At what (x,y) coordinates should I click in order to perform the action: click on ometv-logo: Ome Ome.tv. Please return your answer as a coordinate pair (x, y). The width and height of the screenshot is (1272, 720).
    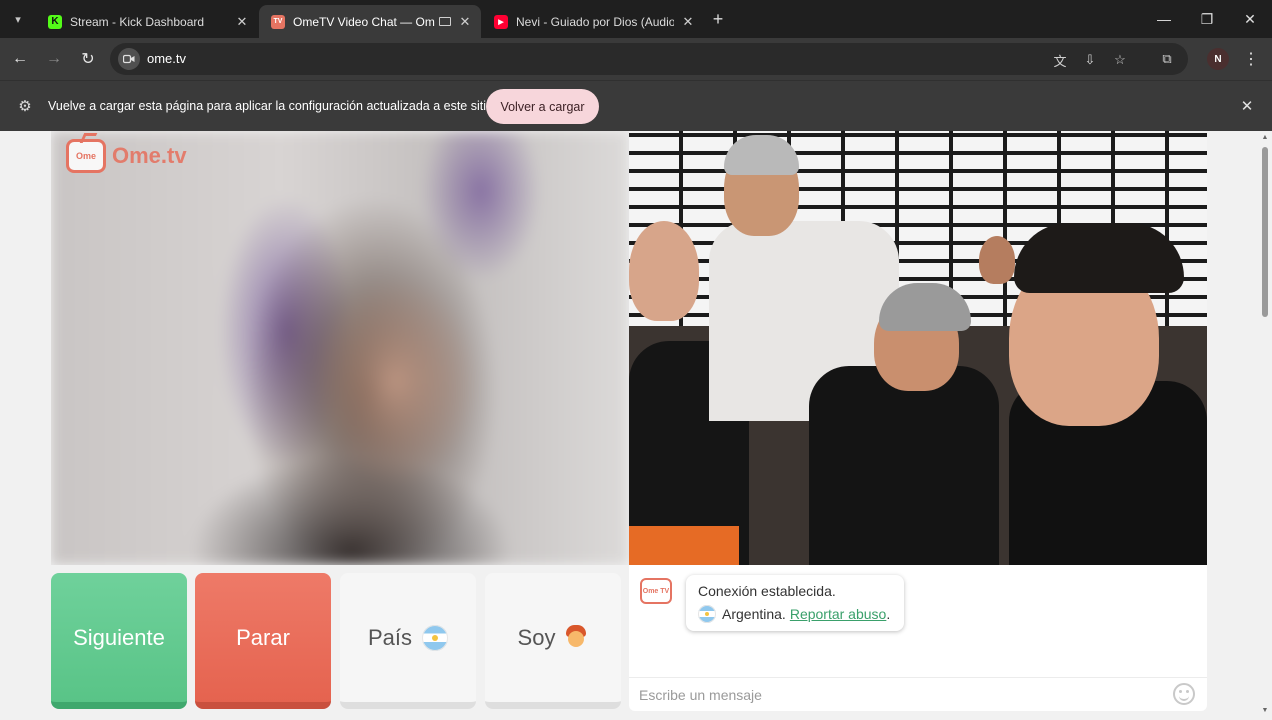
    Looking at the image, I should click on (126, 156).